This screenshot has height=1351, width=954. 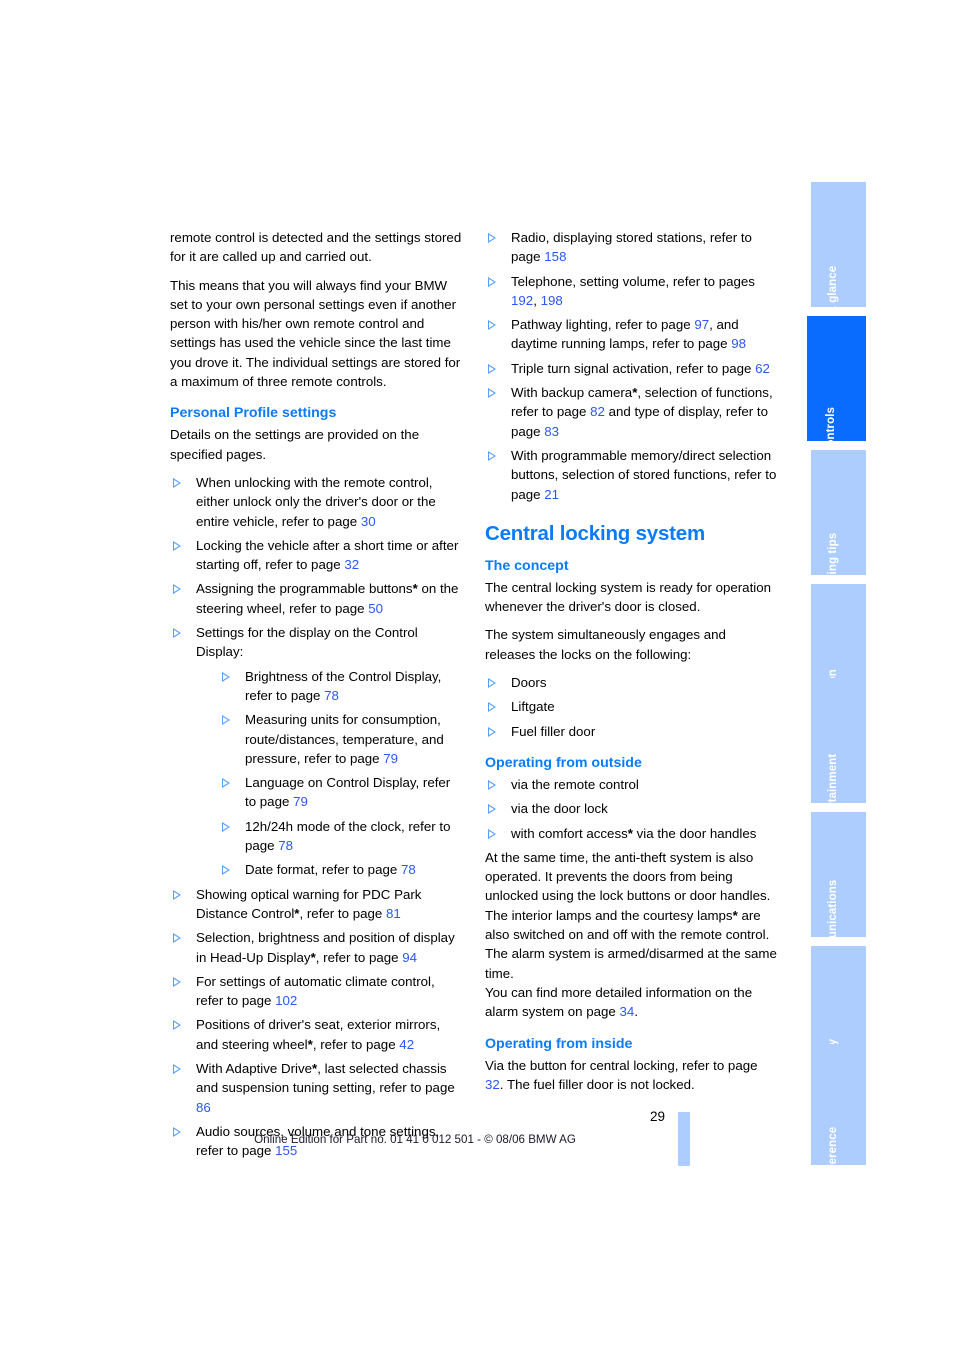 I want to click on page-reference: 81, so click(x=393, y=913).